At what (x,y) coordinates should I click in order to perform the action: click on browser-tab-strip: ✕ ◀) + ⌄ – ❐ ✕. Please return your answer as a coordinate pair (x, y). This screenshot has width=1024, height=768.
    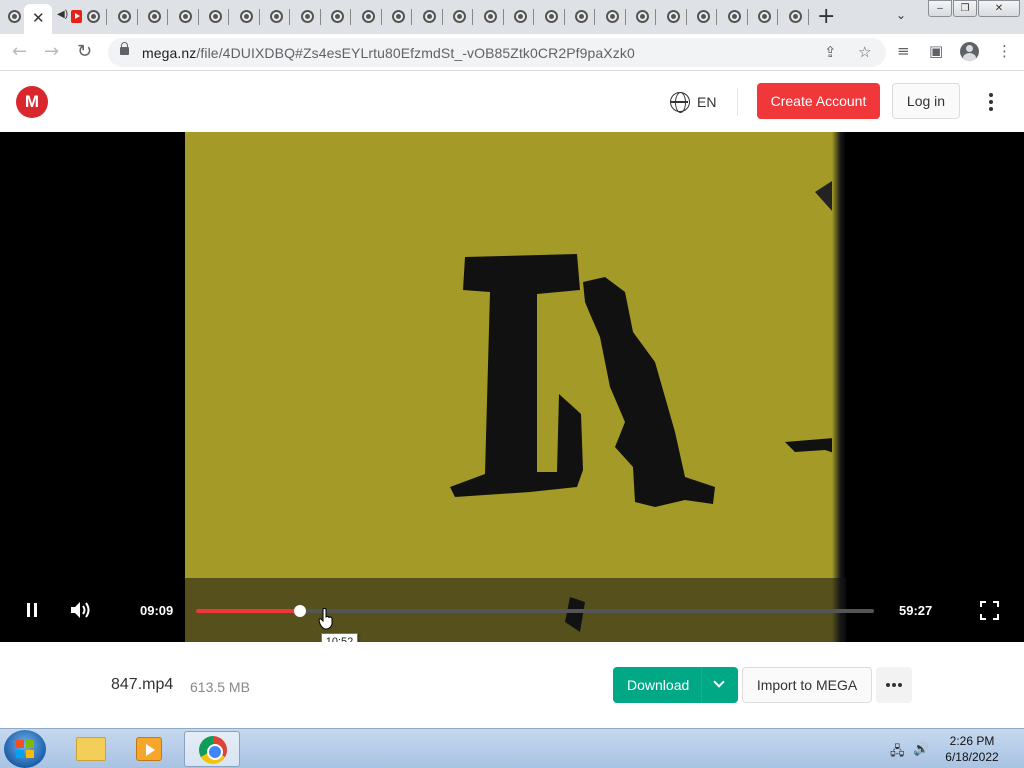
    Looking at the image, I should click on (512, 17).